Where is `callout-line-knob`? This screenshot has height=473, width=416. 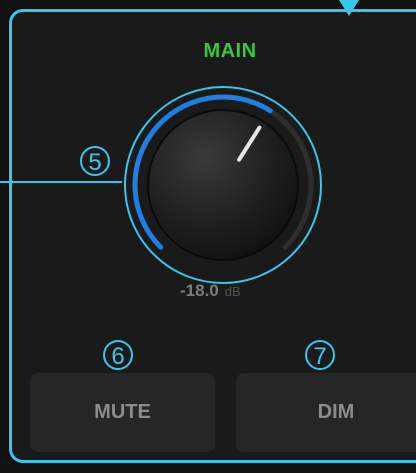 callout-line-knob is located at coordinates (61, 182).